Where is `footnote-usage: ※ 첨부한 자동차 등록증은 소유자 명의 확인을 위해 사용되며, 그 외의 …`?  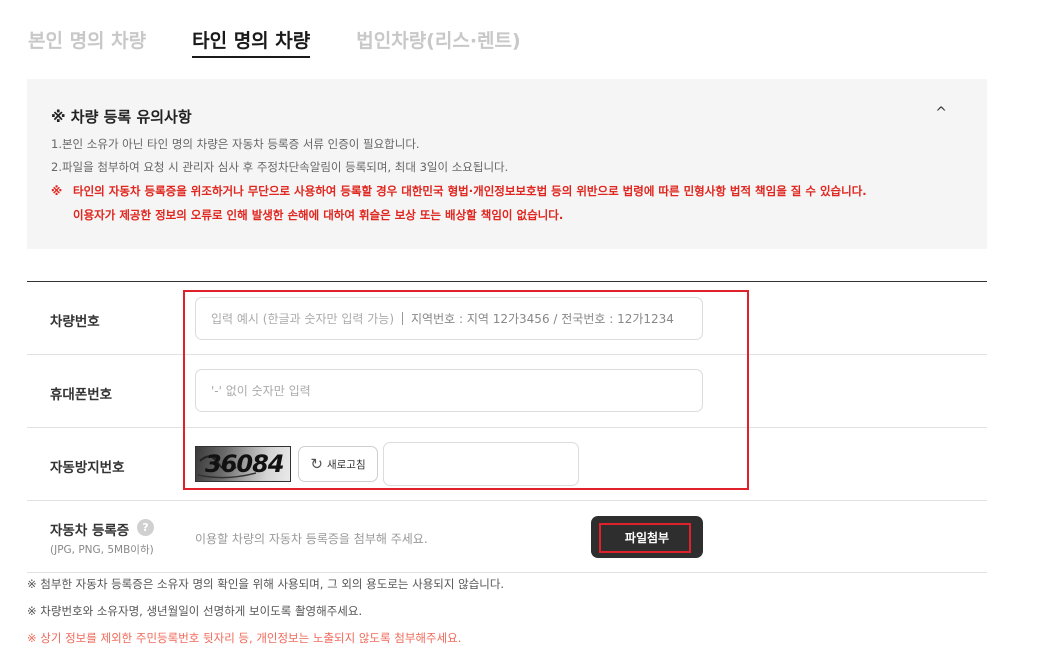
footnote-usage: ※ 첨부한 자동차 등록증은 소유자 명의 확인을 위해 사용되며, 그 외의 … is located at coordinates (266, 584).